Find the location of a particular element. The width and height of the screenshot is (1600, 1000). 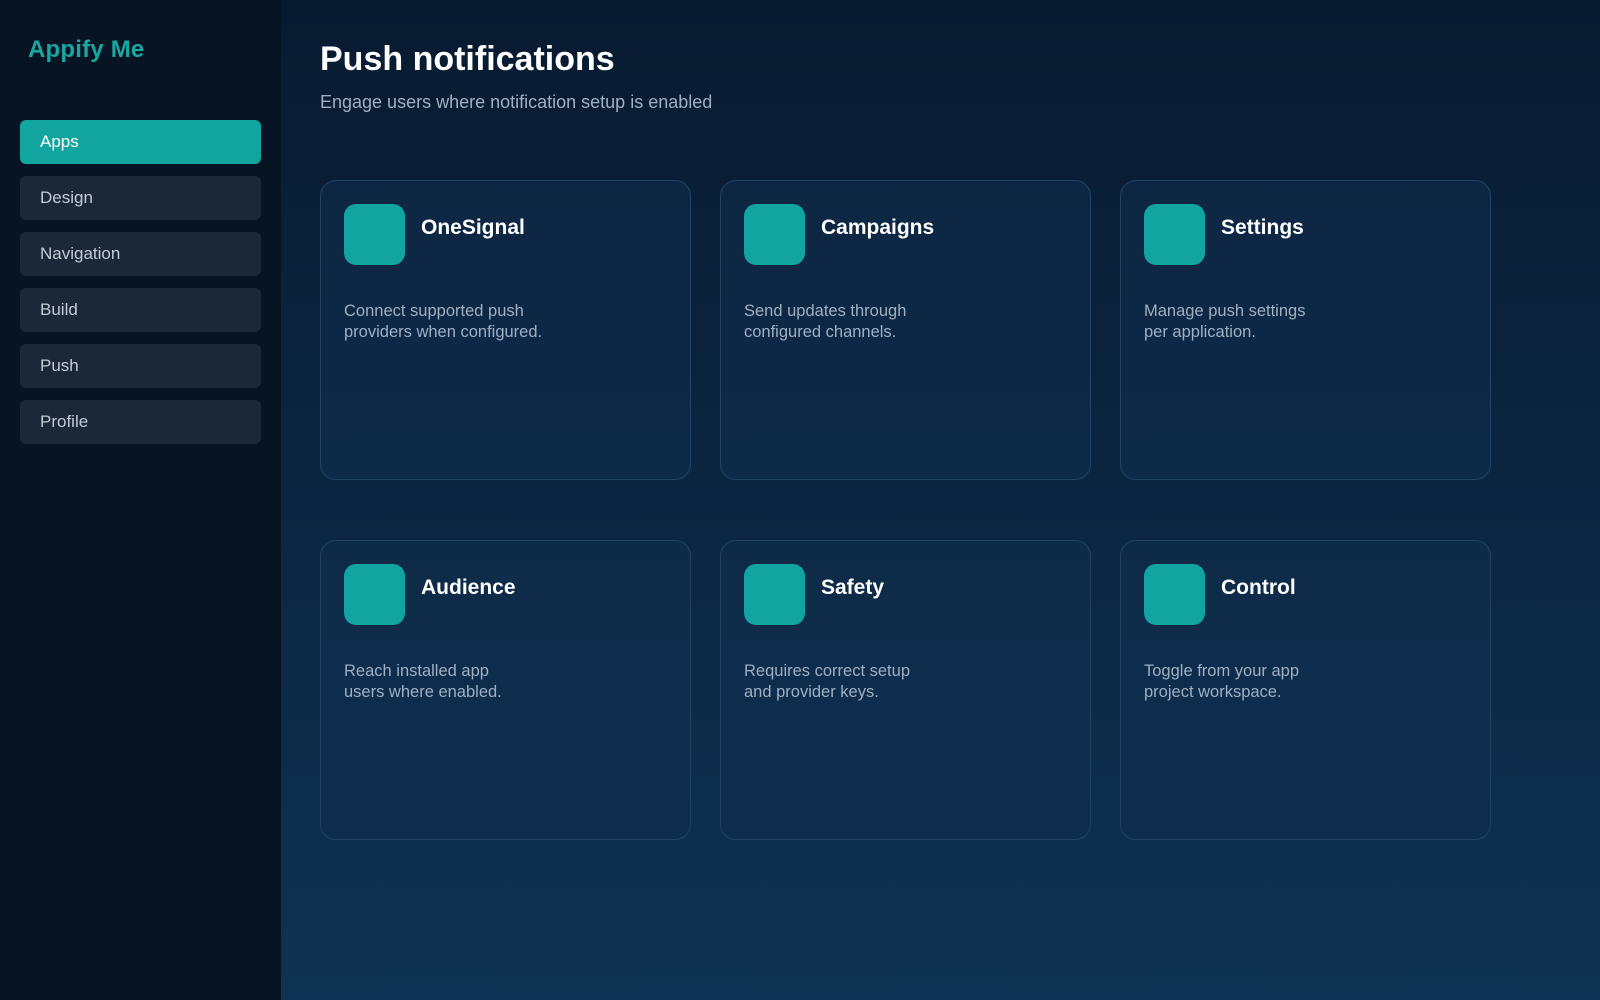

brand-logo: Appify Me is located at coordinates (86, 50).